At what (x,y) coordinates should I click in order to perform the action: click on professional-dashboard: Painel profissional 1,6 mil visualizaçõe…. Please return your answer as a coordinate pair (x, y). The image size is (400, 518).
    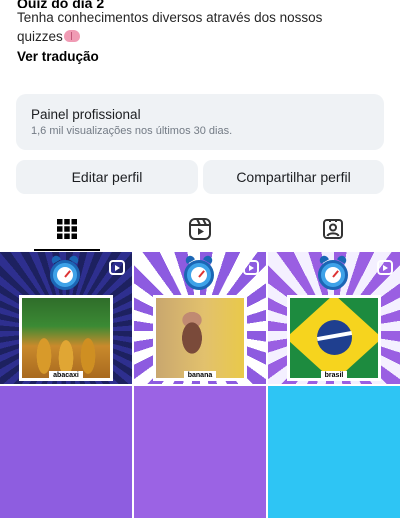
    Looking at the image, I should click on (200, 122).